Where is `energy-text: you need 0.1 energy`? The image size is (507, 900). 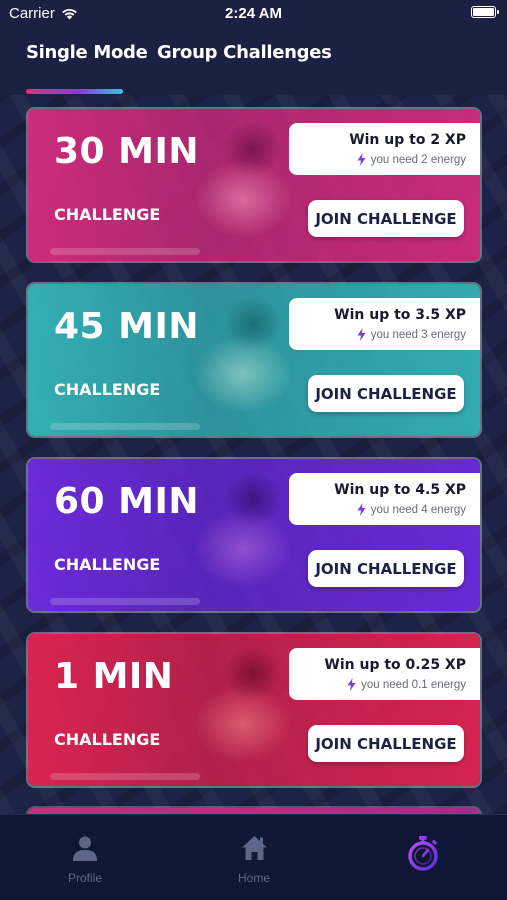 energy-text: you need 0.1 energy is located at coordinates (413, 684).